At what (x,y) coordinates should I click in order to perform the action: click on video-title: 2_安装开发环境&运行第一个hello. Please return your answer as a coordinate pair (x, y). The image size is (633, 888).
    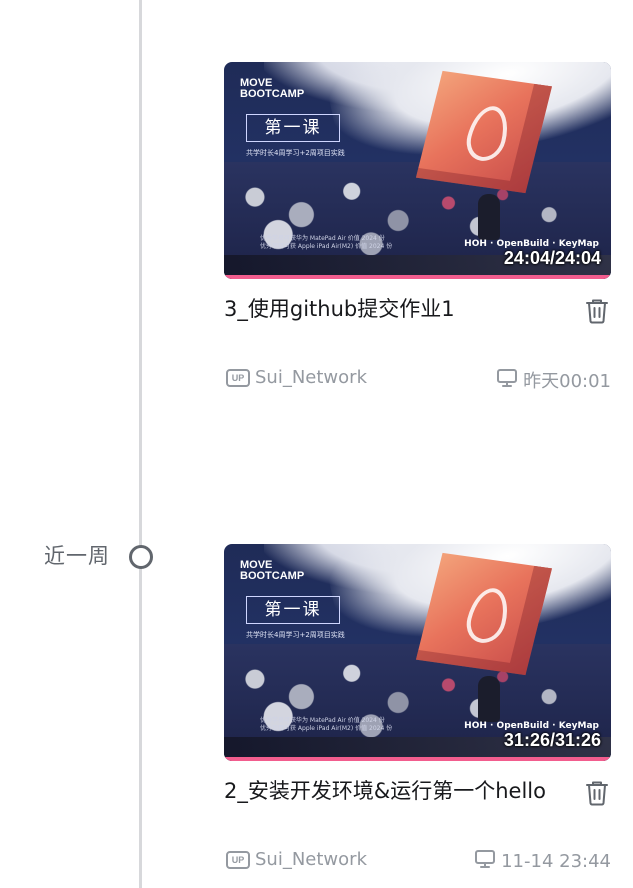
    Looking at the image, I should click on (394, 791).